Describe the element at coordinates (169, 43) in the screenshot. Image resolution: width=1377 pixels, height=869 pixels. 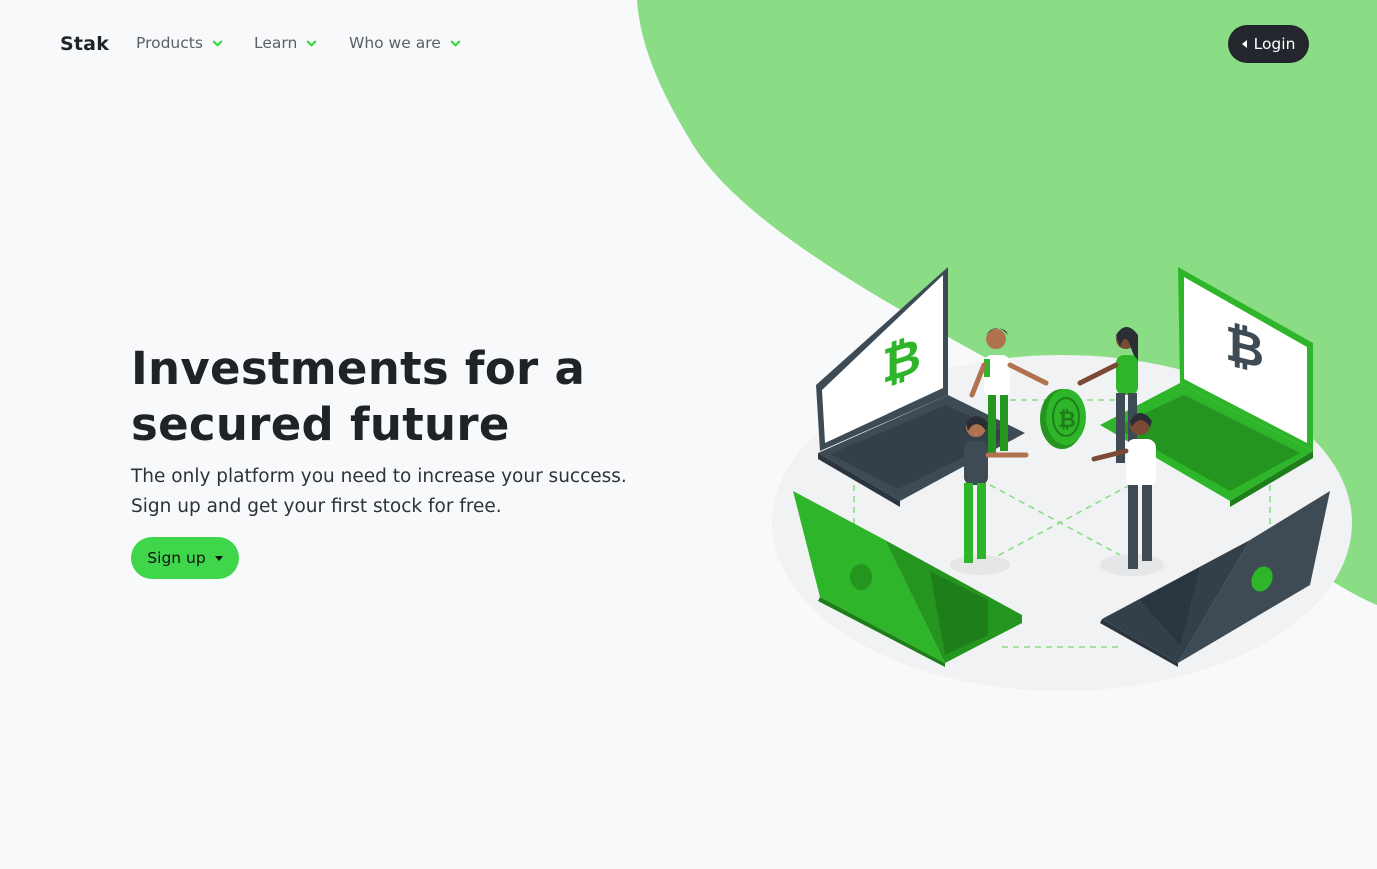
I see `nav-item-label: Products` at that location.